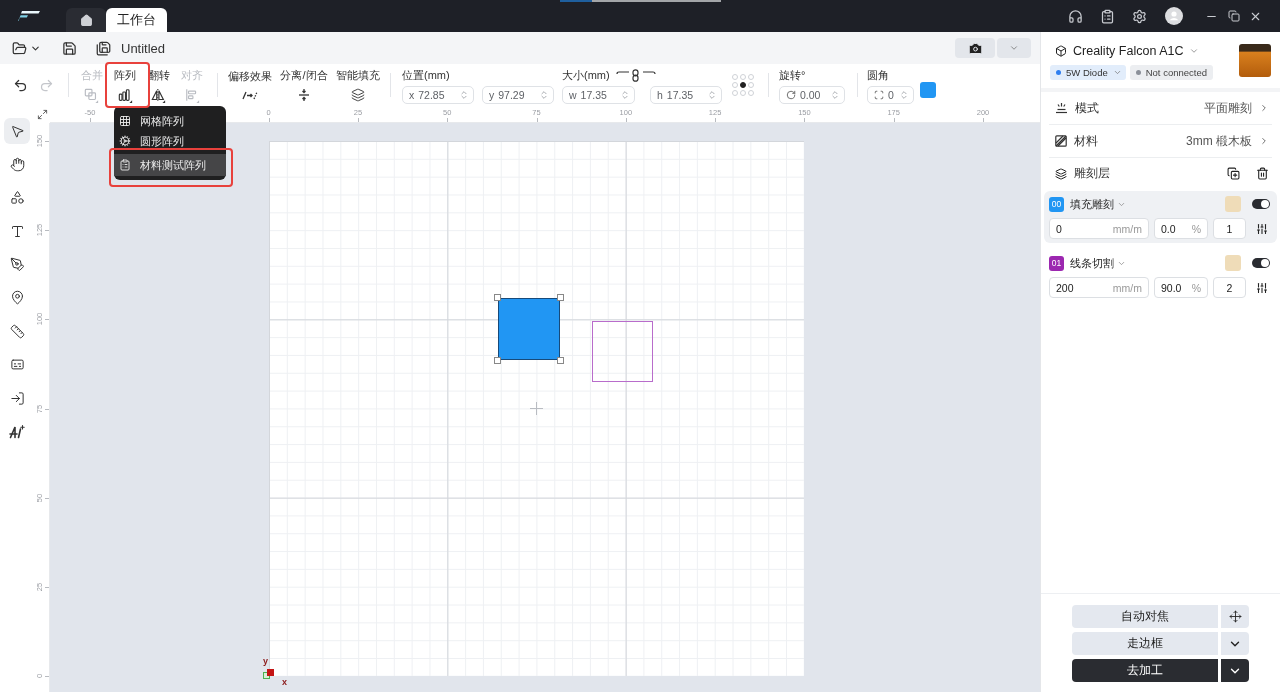  Describe the element at coordinates (1219, 141) in the screenshot. I see `setting-value: 3mm 椴木板` at that location.